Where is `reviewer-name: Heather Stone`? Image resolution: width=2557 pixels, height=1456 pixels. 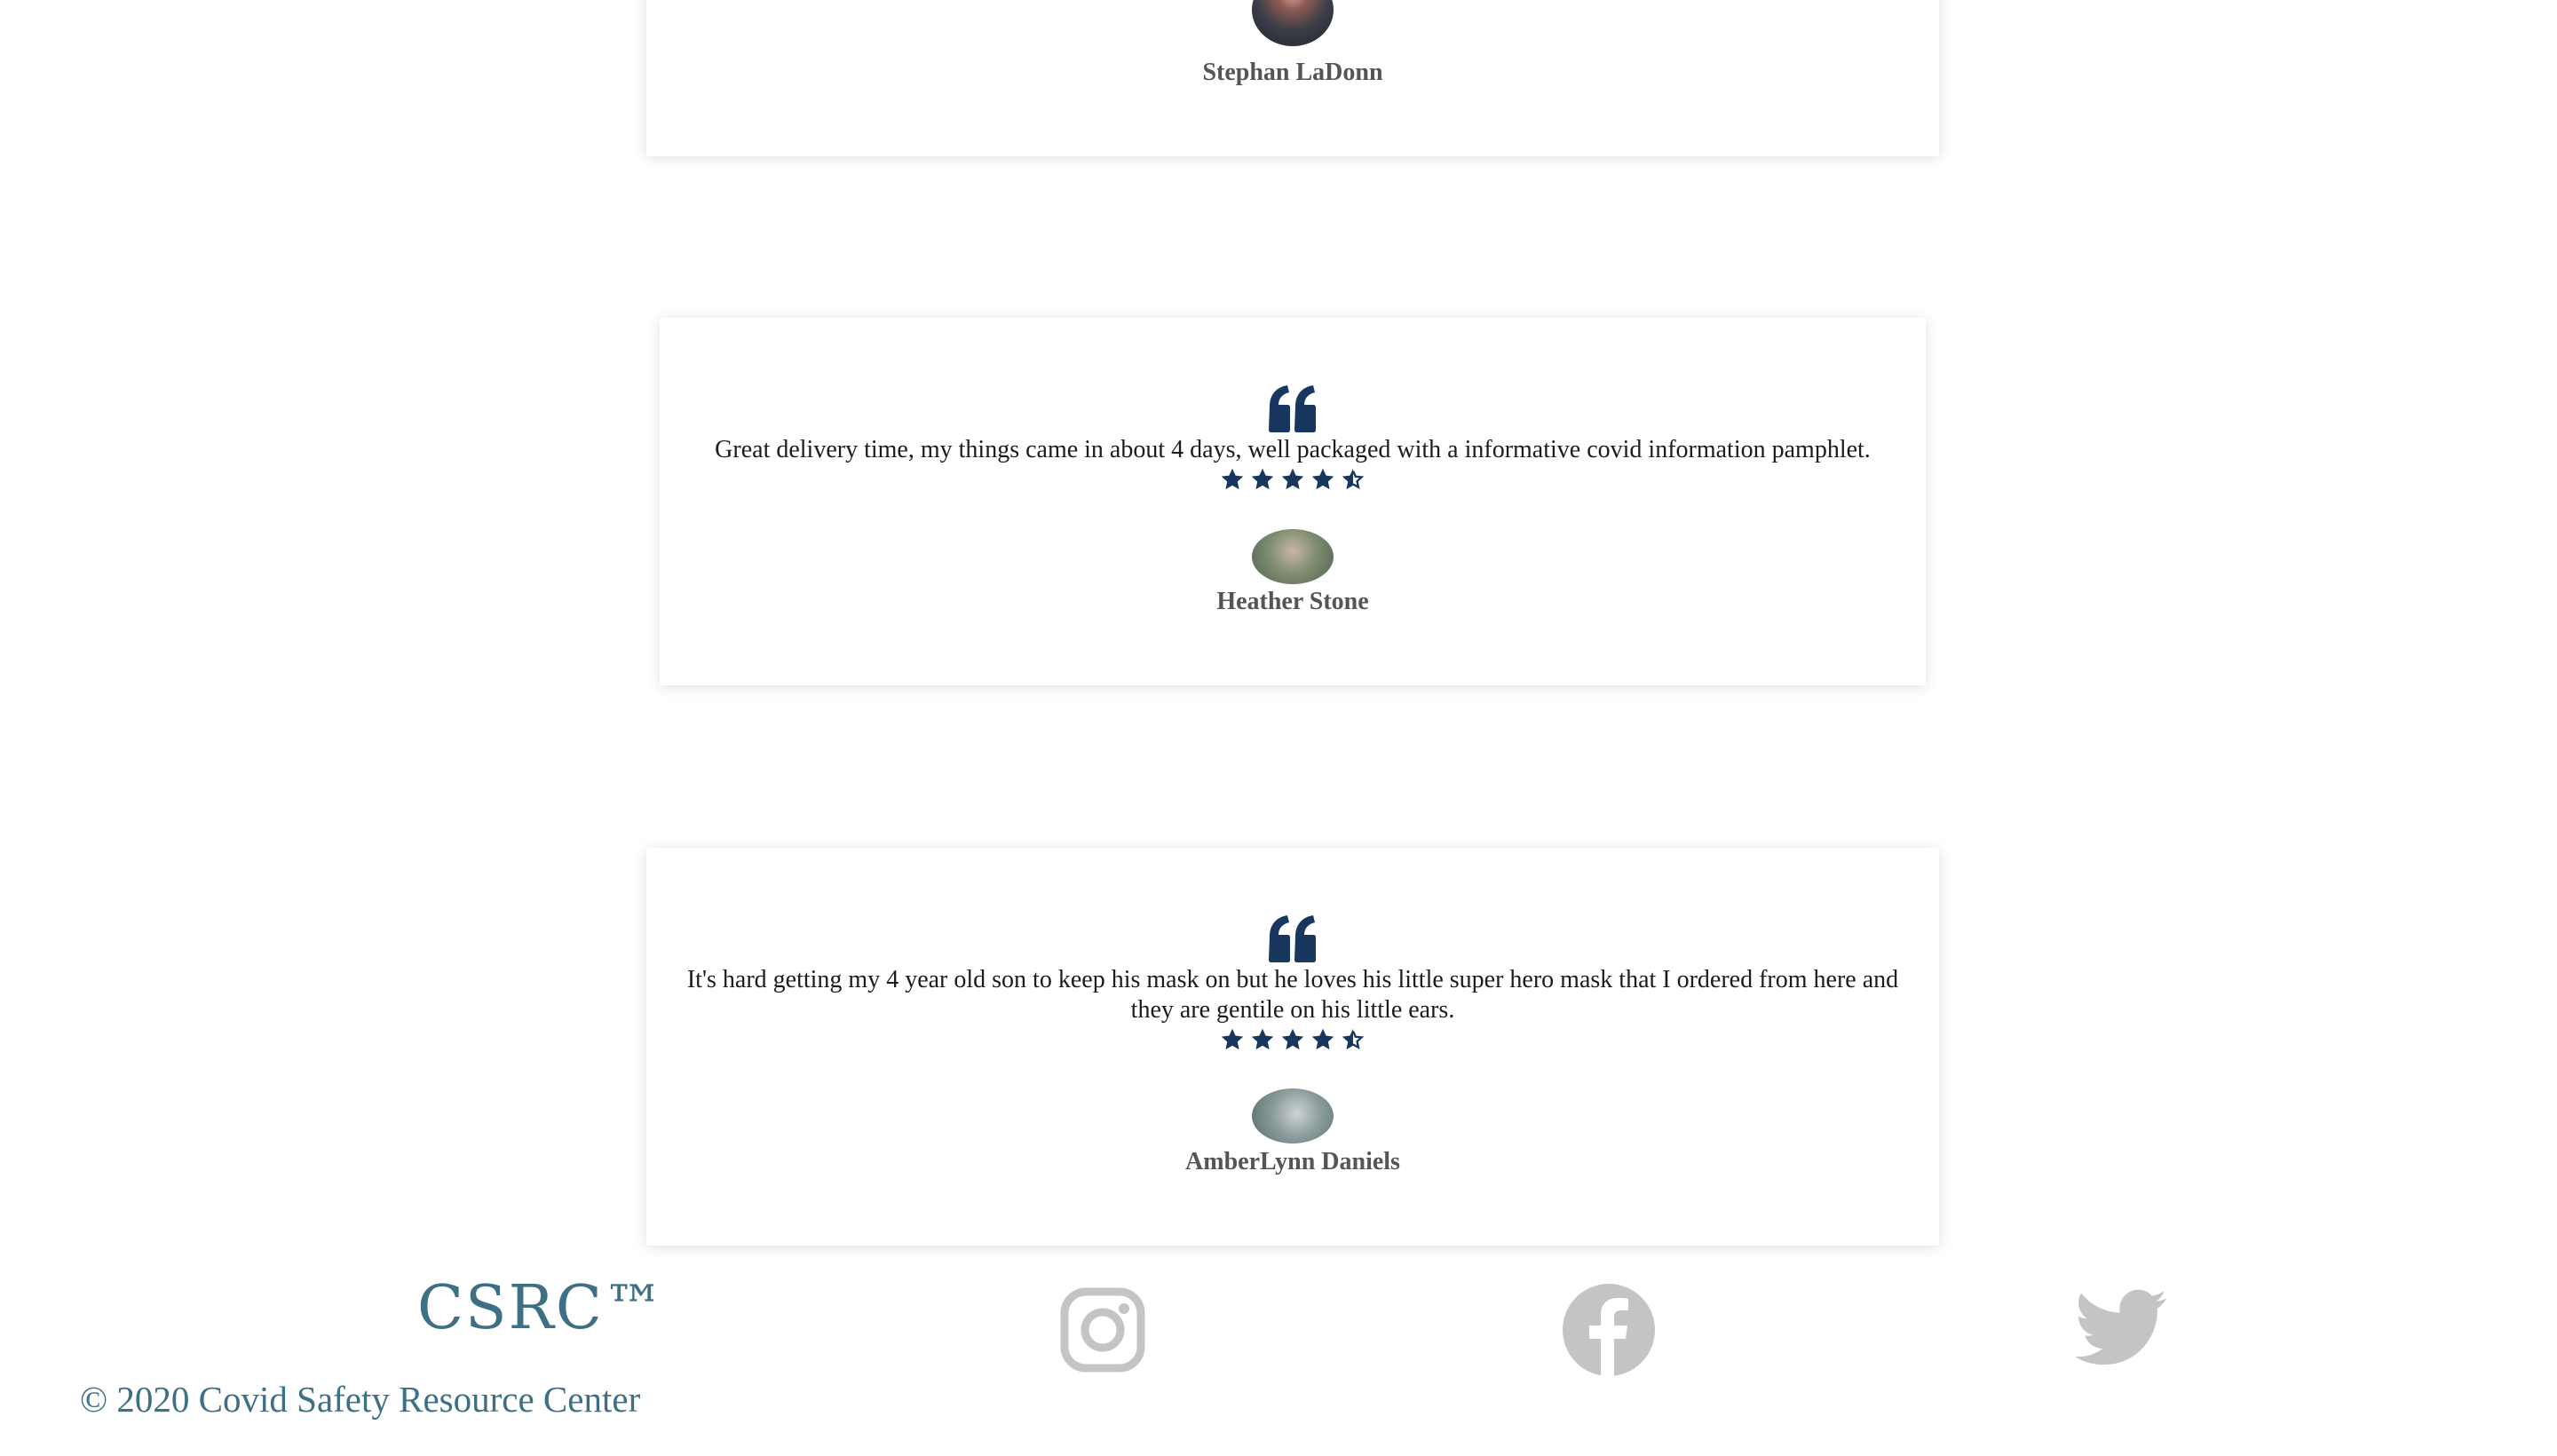 reviewer-name: Heather Stone is located at coordinates (1292, 601).